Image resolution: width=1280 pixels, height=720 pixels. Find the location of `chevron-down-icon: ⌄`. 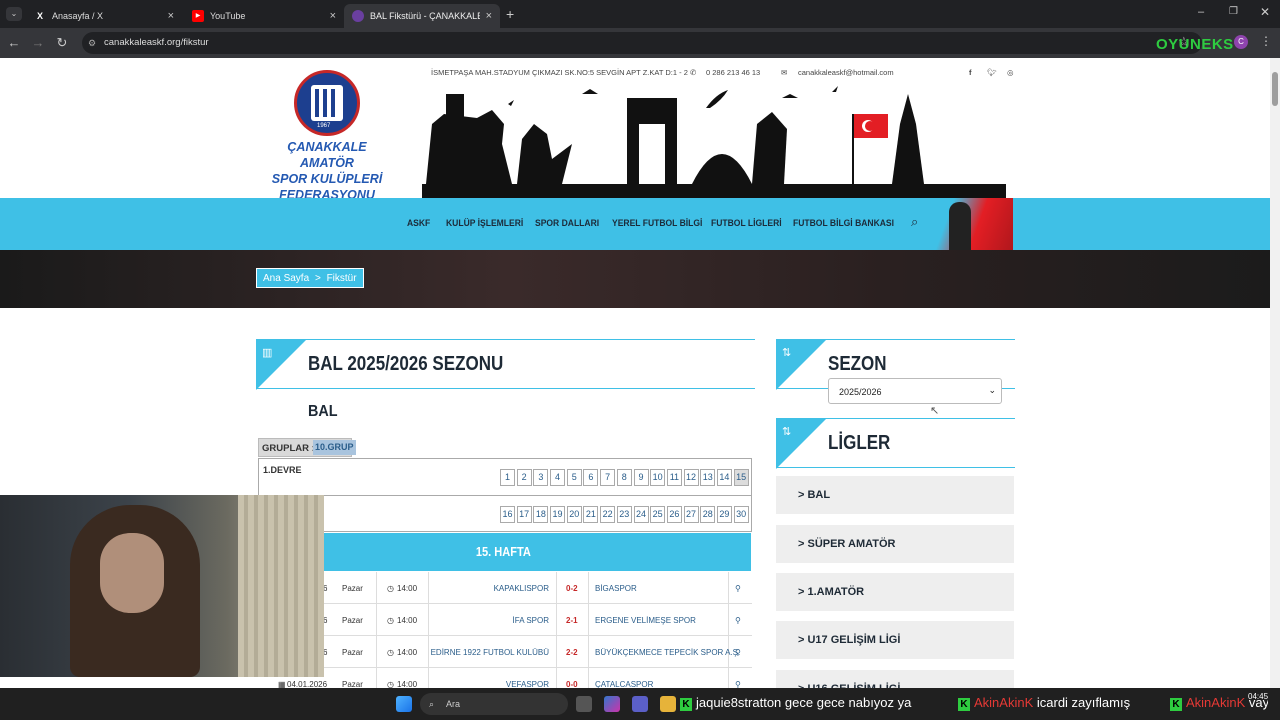

chevron-down-icon: ⌄ is located at coordinates (992, 390).